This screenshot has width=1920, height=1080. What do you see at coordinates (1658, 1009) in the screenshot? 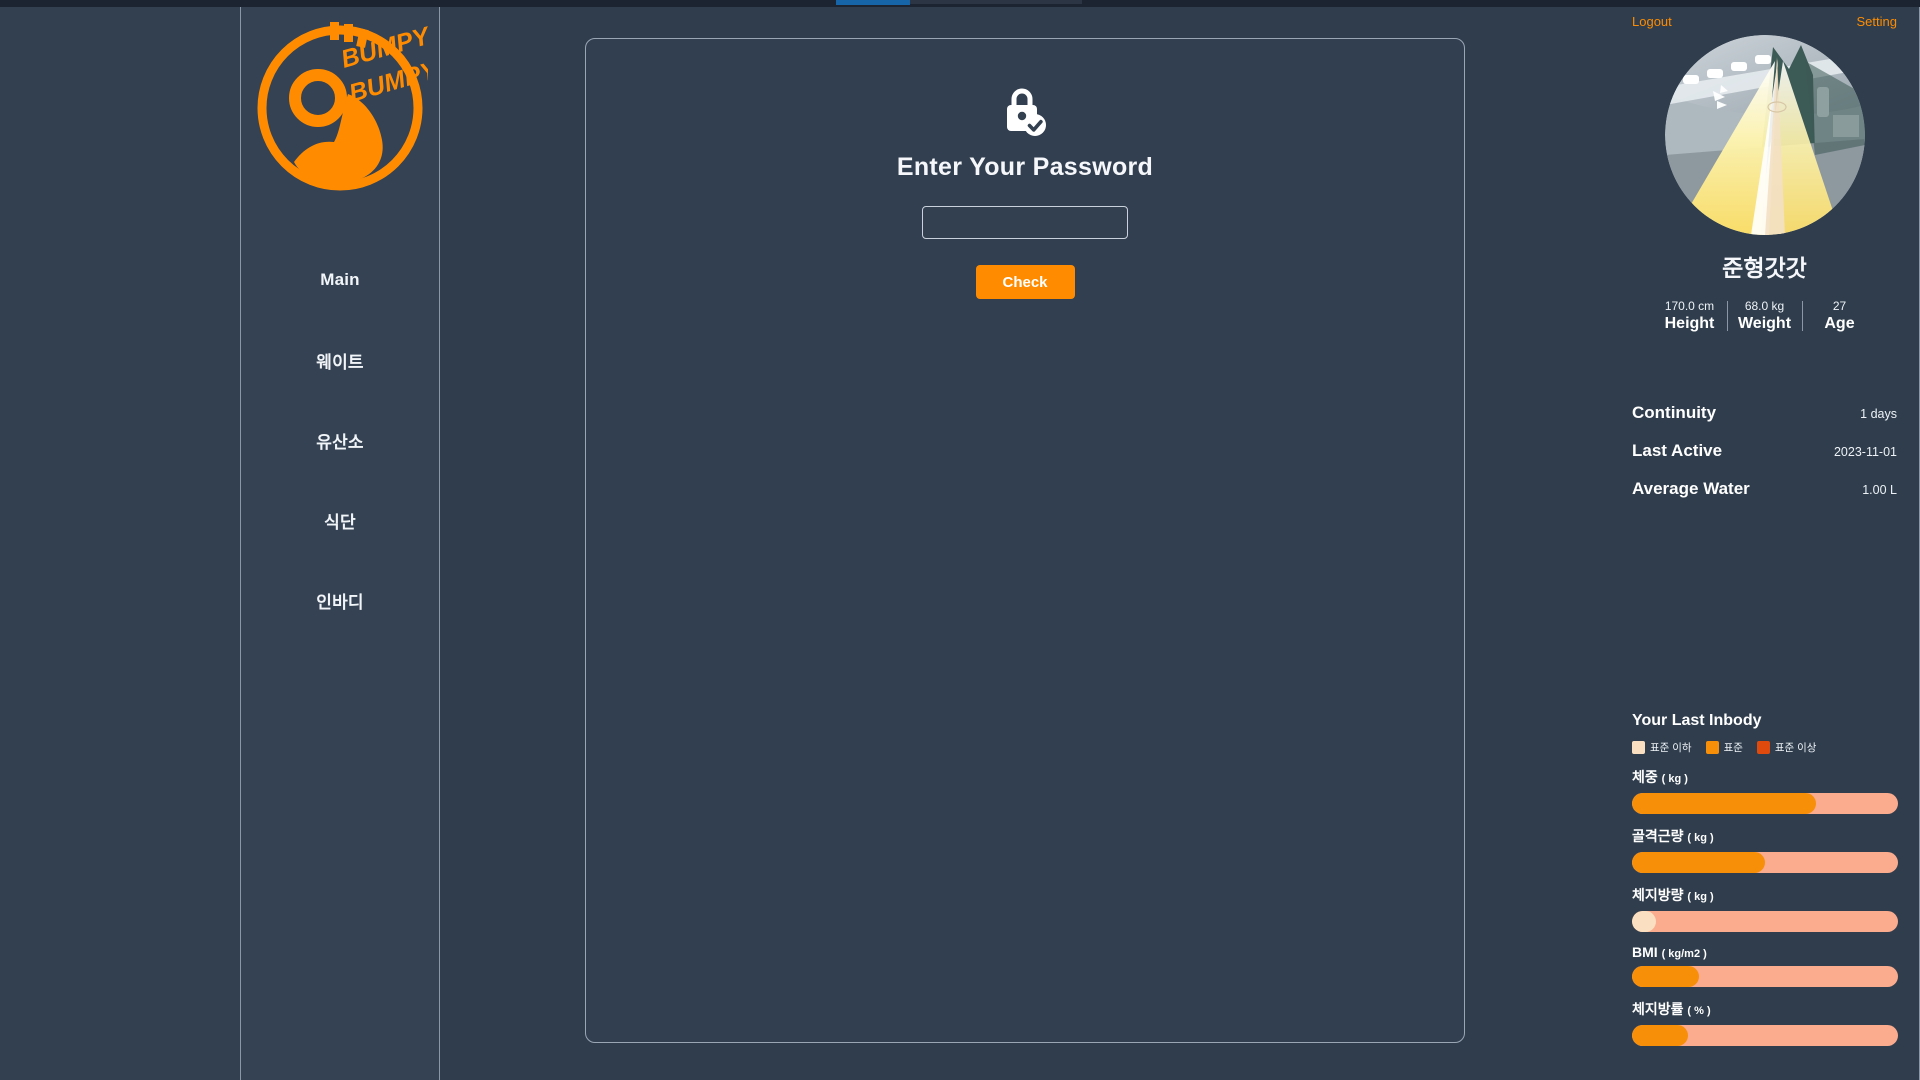
I see `metric-name: 체지방률` at bounding box center [1658, 1009].